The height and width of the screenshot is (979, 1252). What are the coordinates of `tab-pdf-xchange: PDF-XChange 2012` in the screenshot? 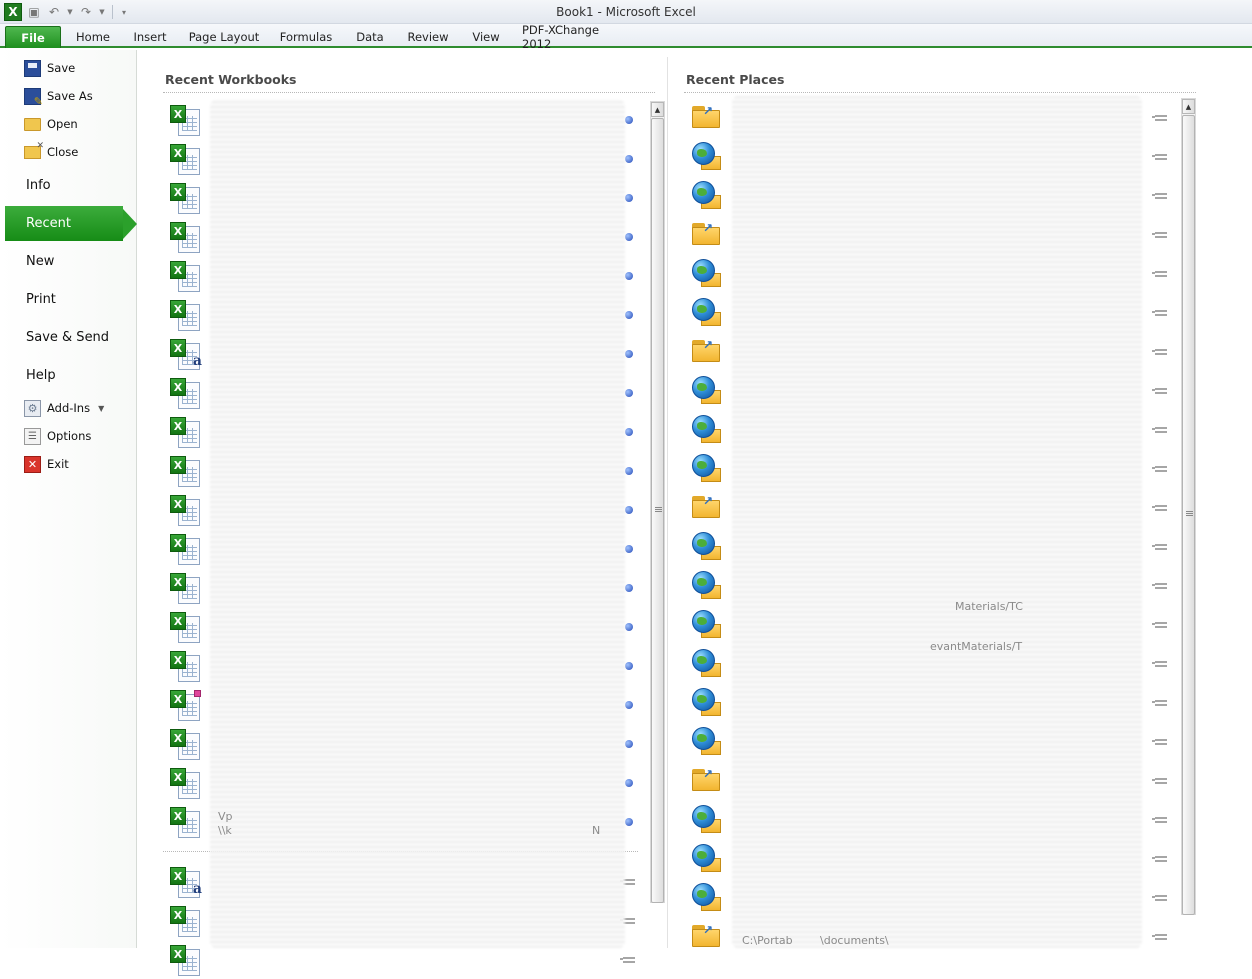 It's located at (576, 37).